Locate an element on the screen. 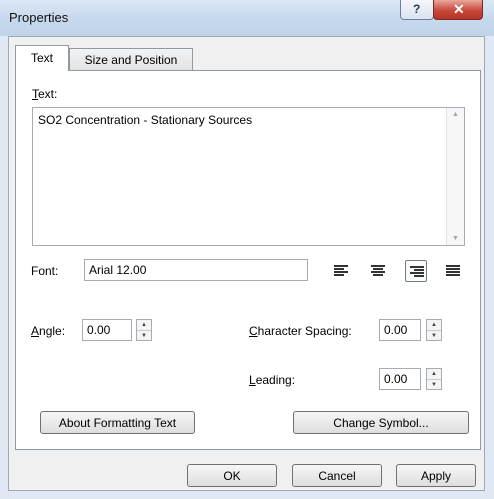  align-center-button is located at coordinates (378, 271).